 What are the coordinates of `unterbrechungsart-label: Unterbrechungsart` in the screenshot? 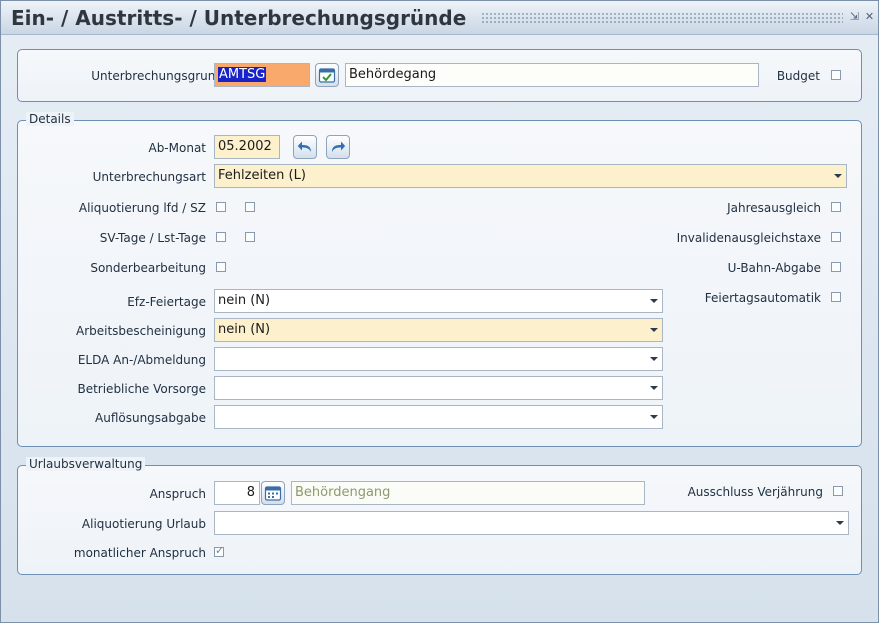 It's located at (149, 177).